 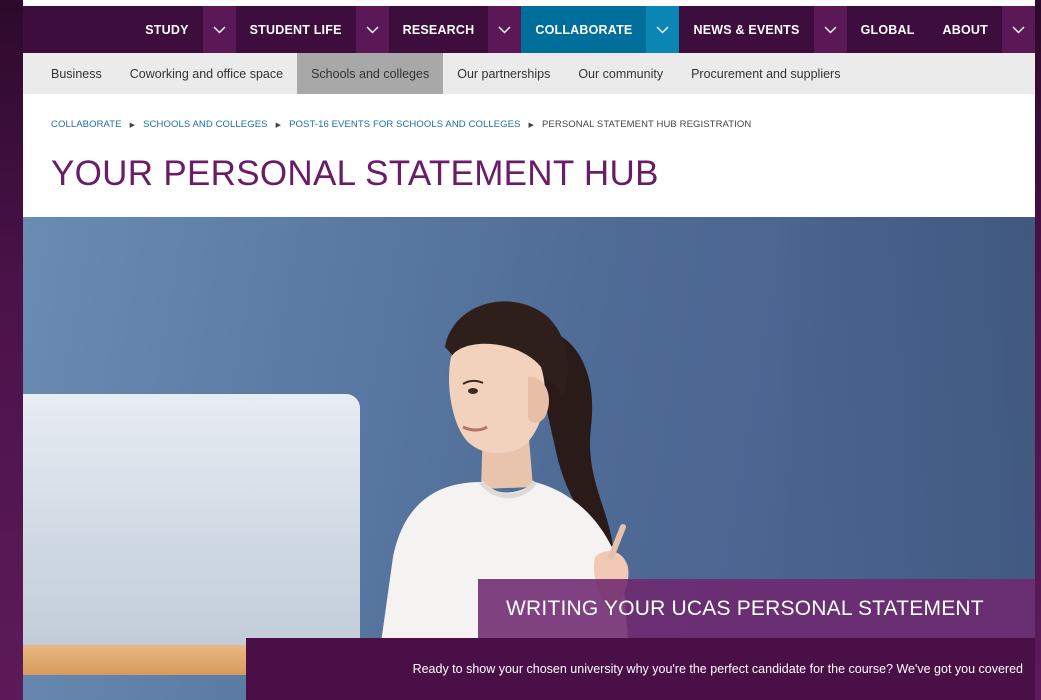 I want to click on nav-about-dropdown-toggle, so click(x=1018, y=29).